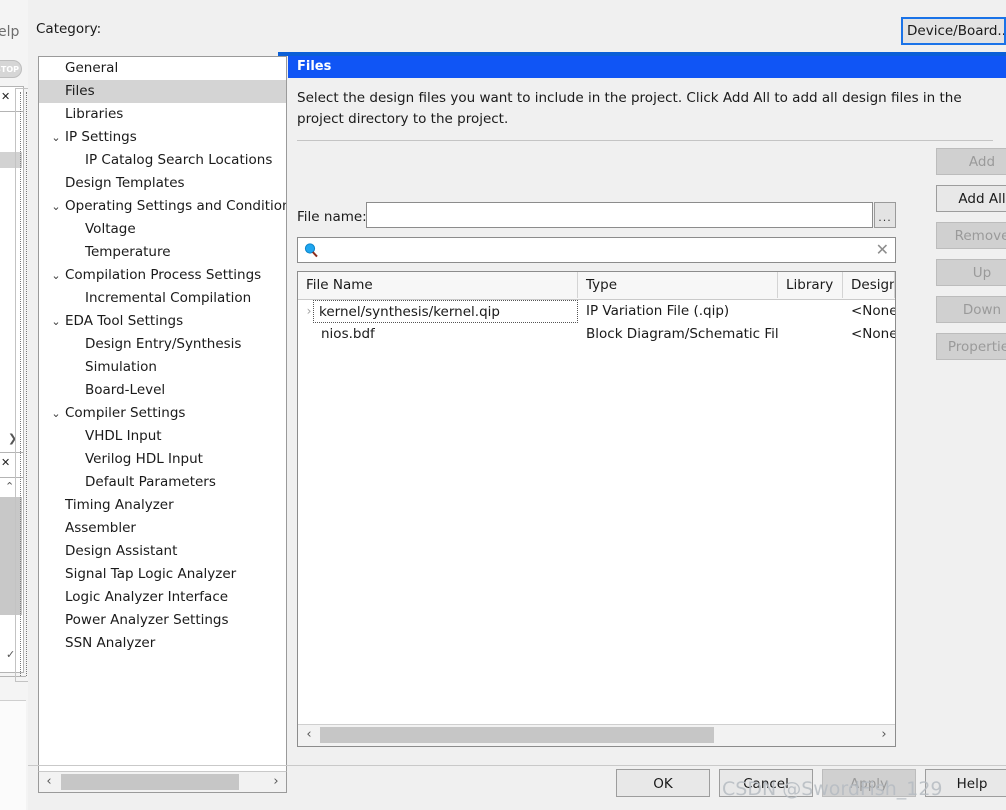 The height and width of the screenshot is (810, 1006). Describe the element at coordinates (162, 206) in the screenshot. I see `sidebar-item-operating-settings-and-conditions: ⌄ Operating Settings and Conditions` at that location.